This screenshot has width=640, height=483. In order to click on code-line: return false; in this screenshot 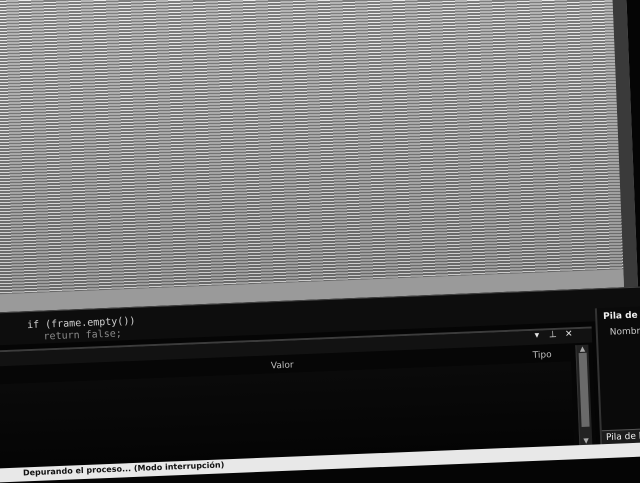, I will do `click(82, 335)`.